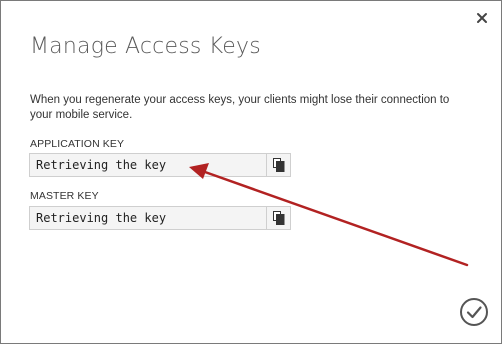 The image size is (502, 344). I want to click on application-key-field, so click(160, 165).